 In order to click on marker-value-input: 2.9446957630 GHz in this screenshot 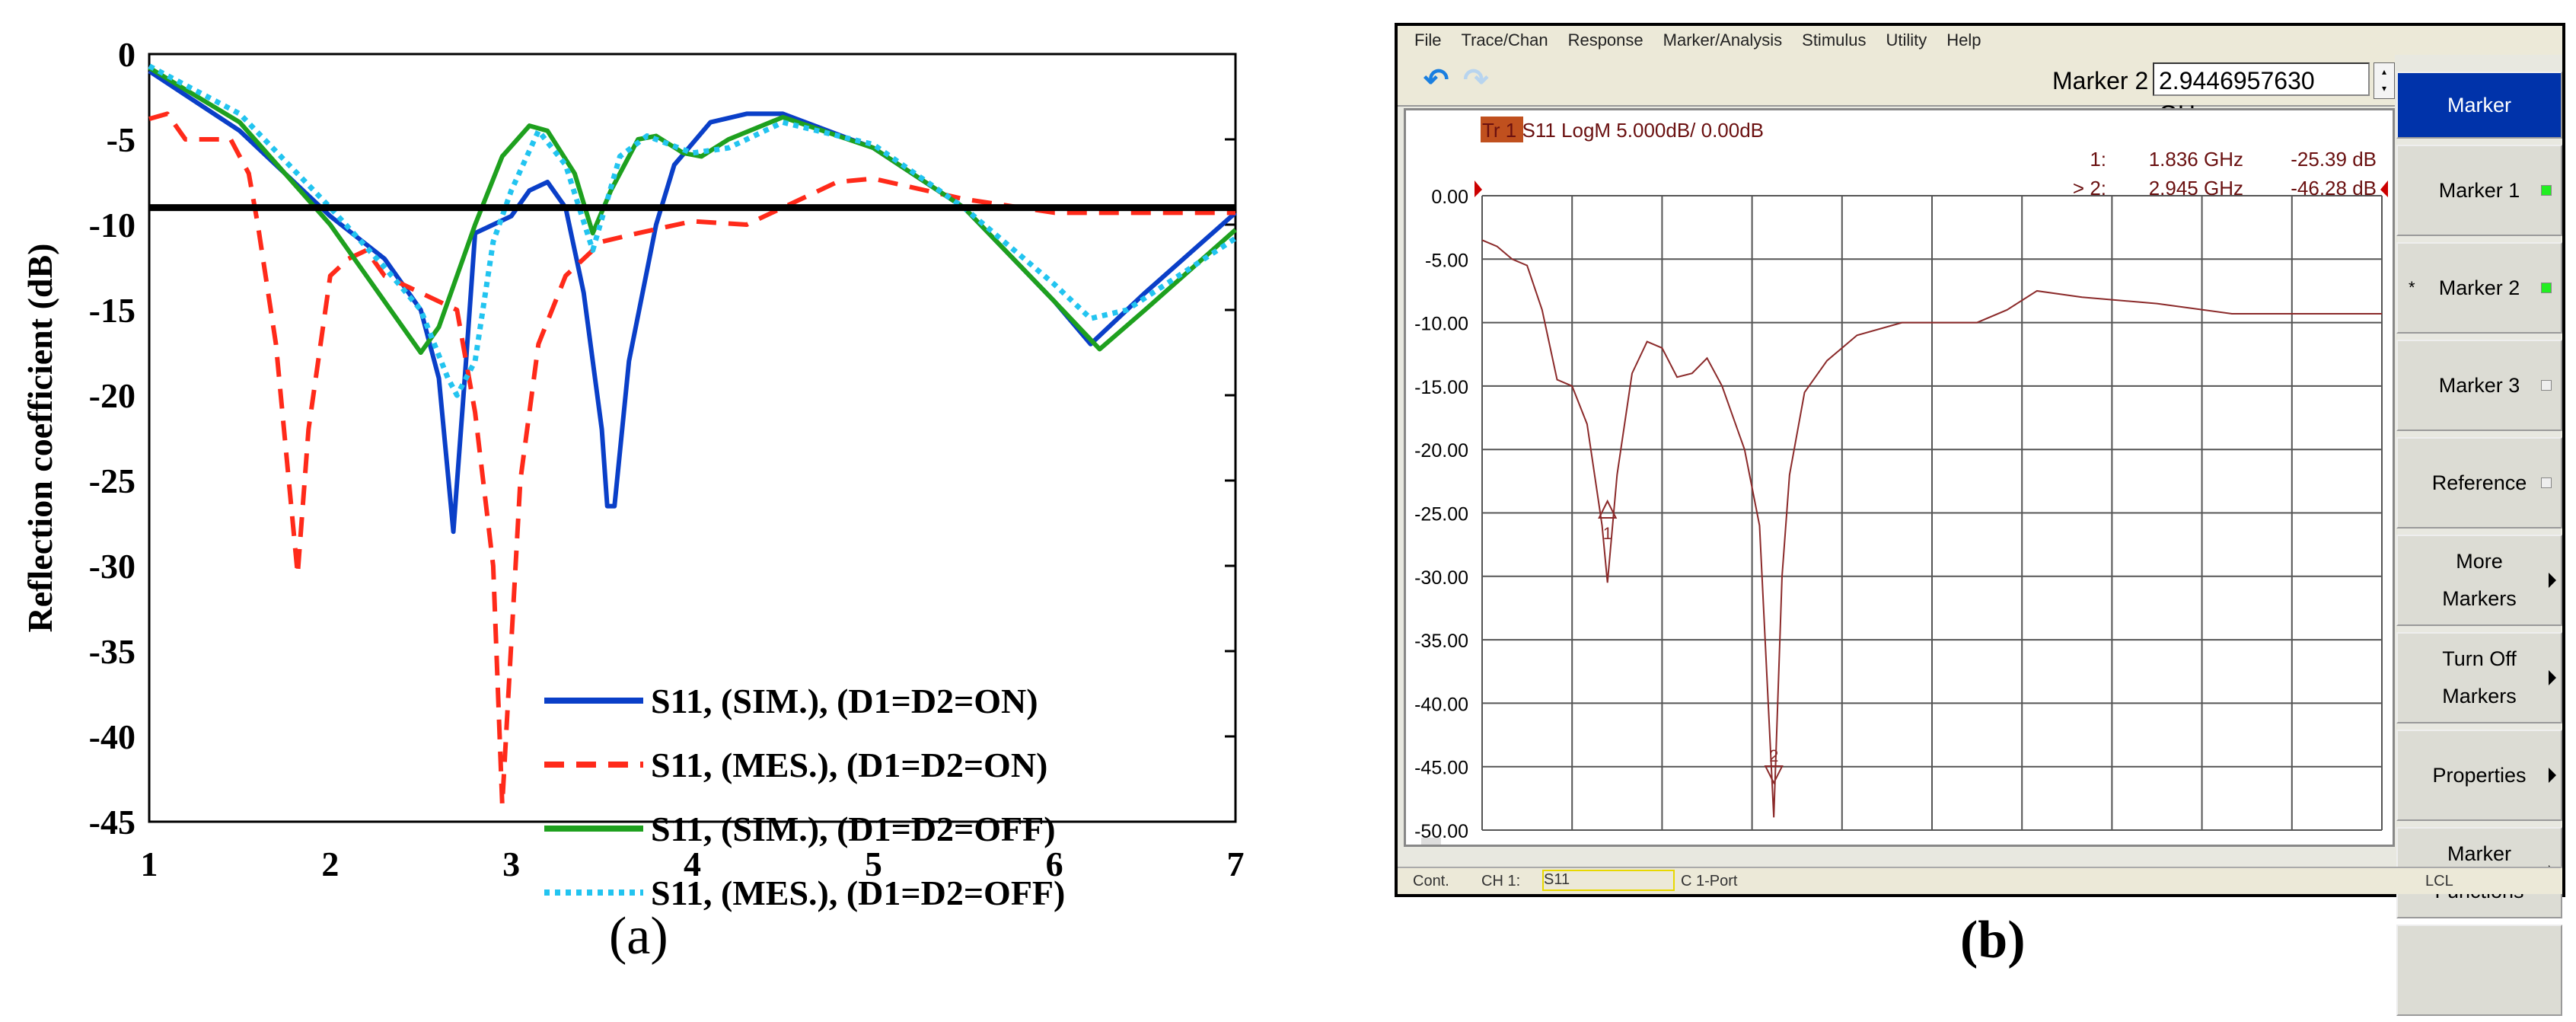, I will do `click(2262, 95)`.